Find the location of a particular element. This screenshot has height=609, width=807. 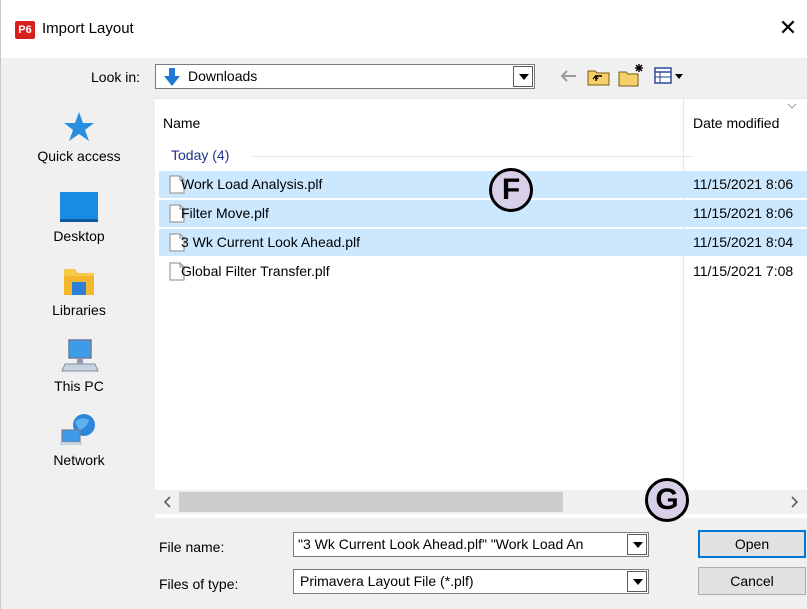

file-row: Filter Move.plf 11/15/2021 8:06 is located at coordinates (483, 213).